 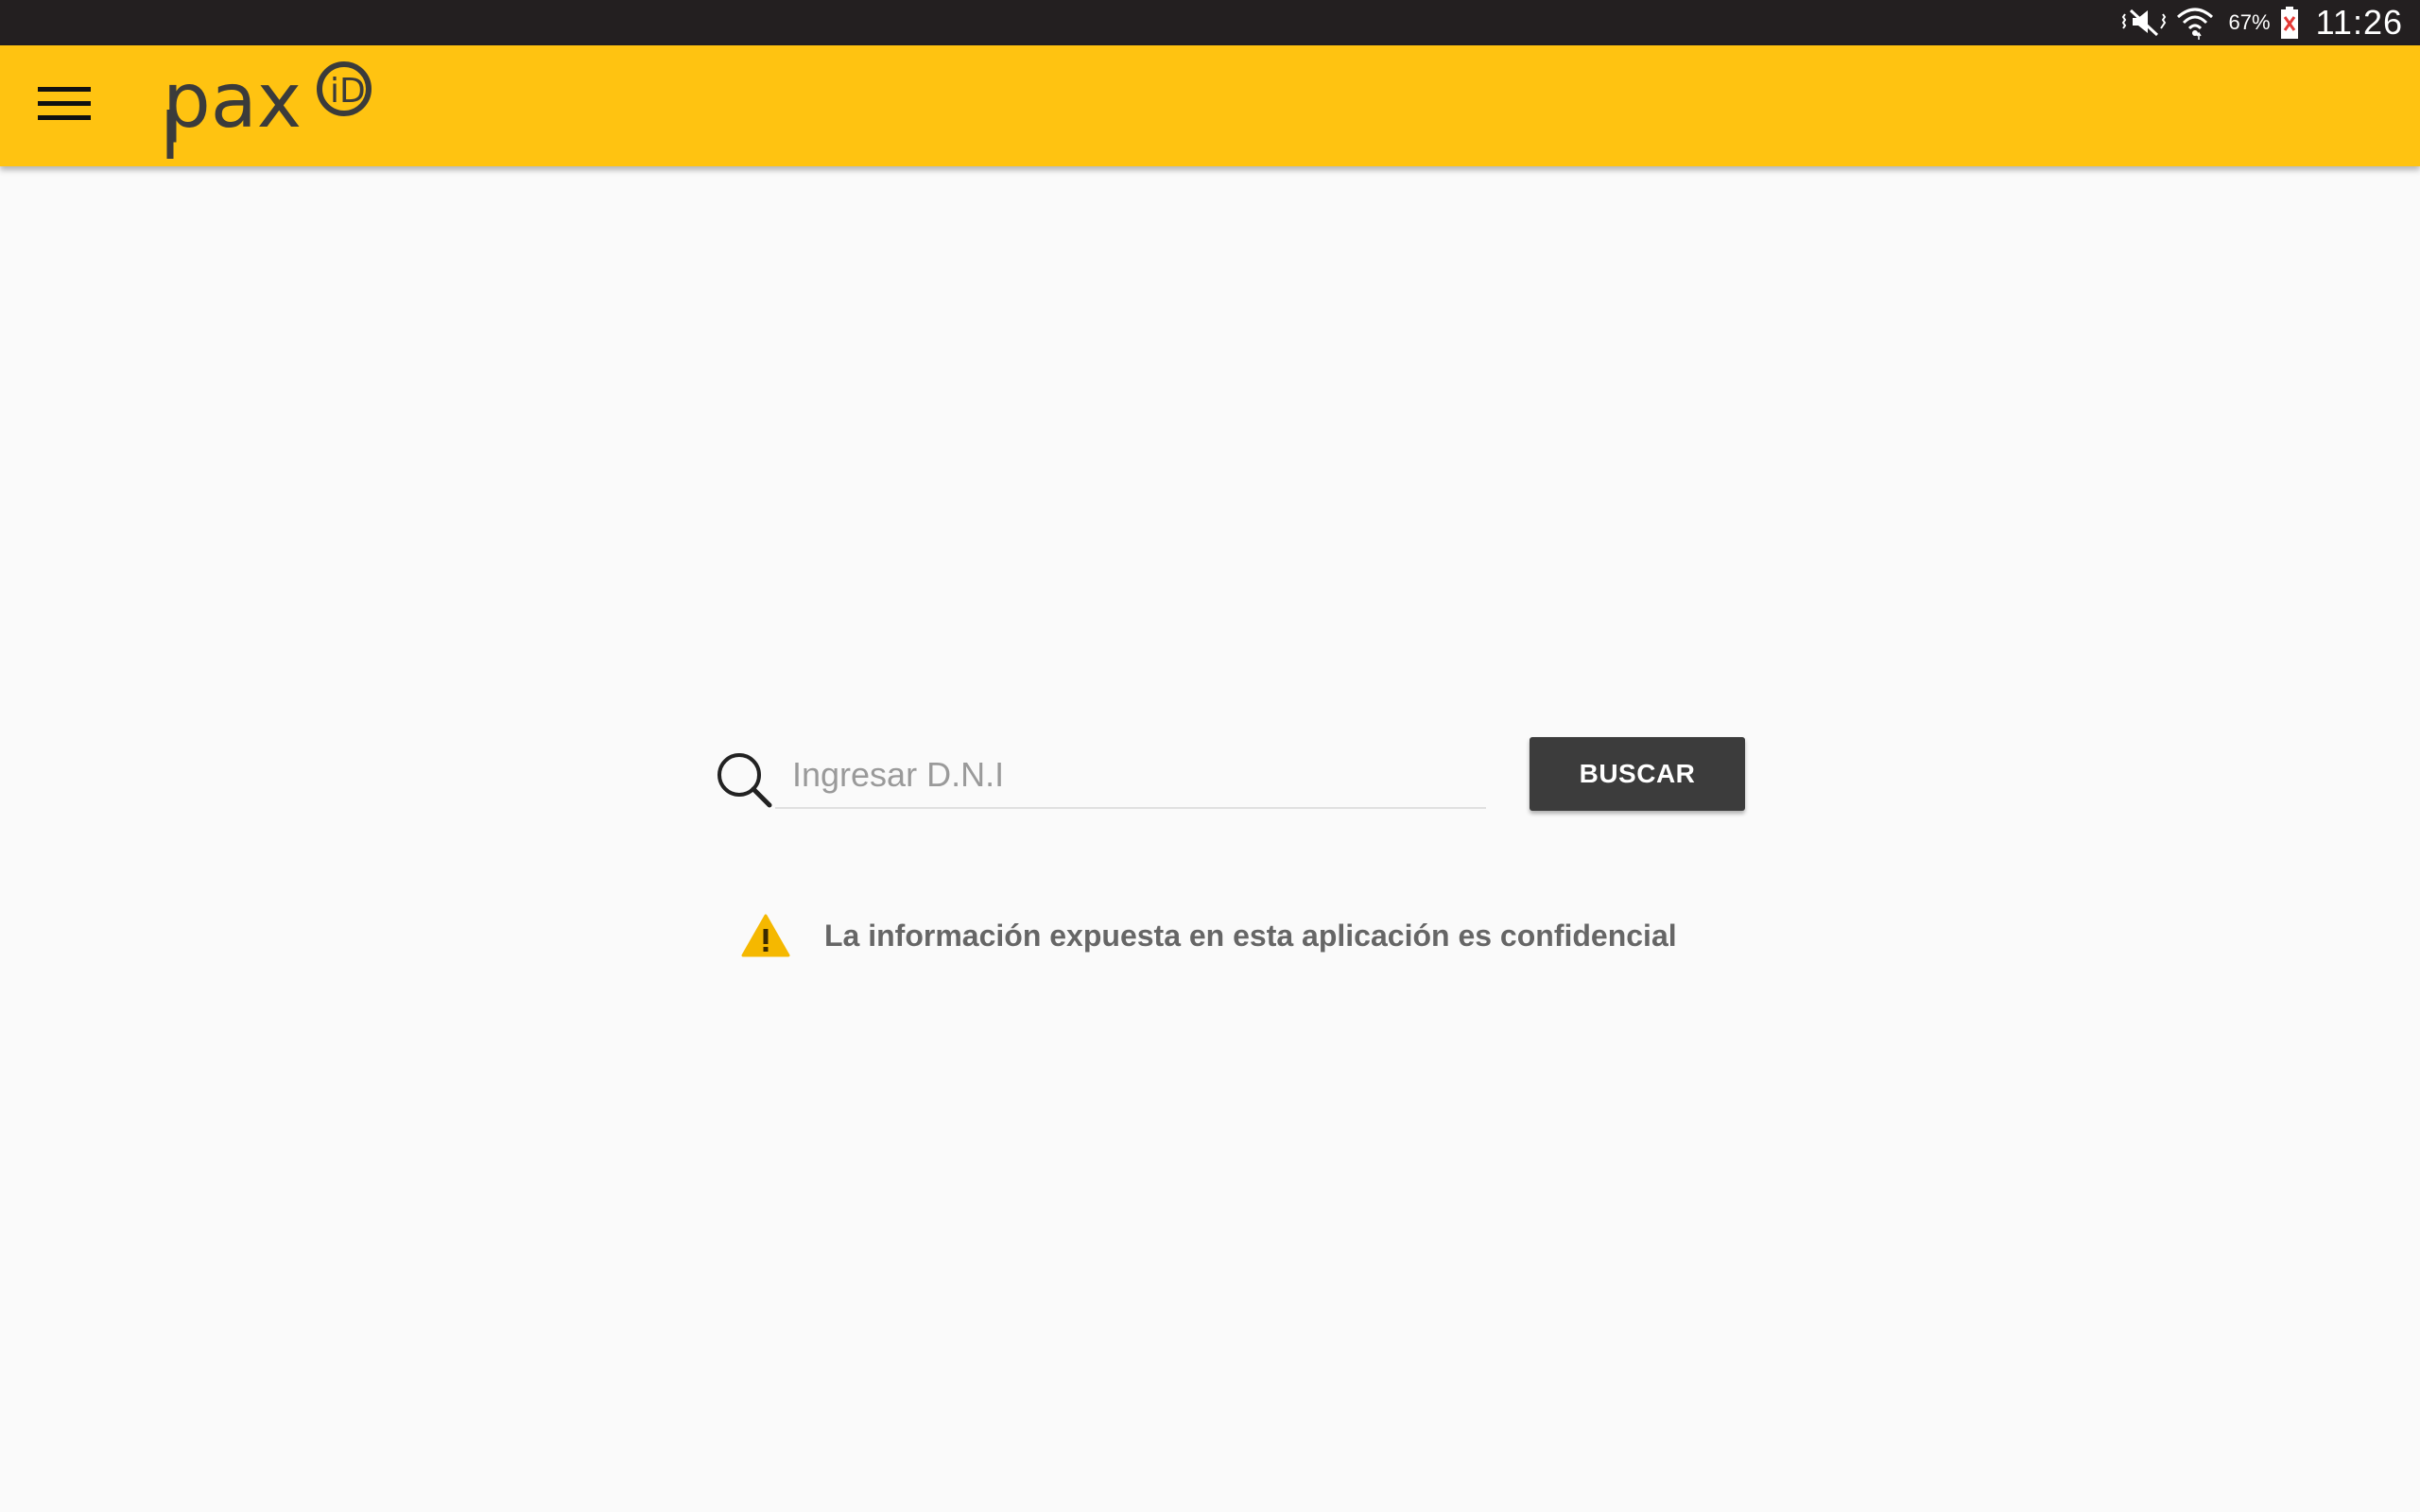 I want to click on search-row: BUSCAR, so click(x=1234, y=775).